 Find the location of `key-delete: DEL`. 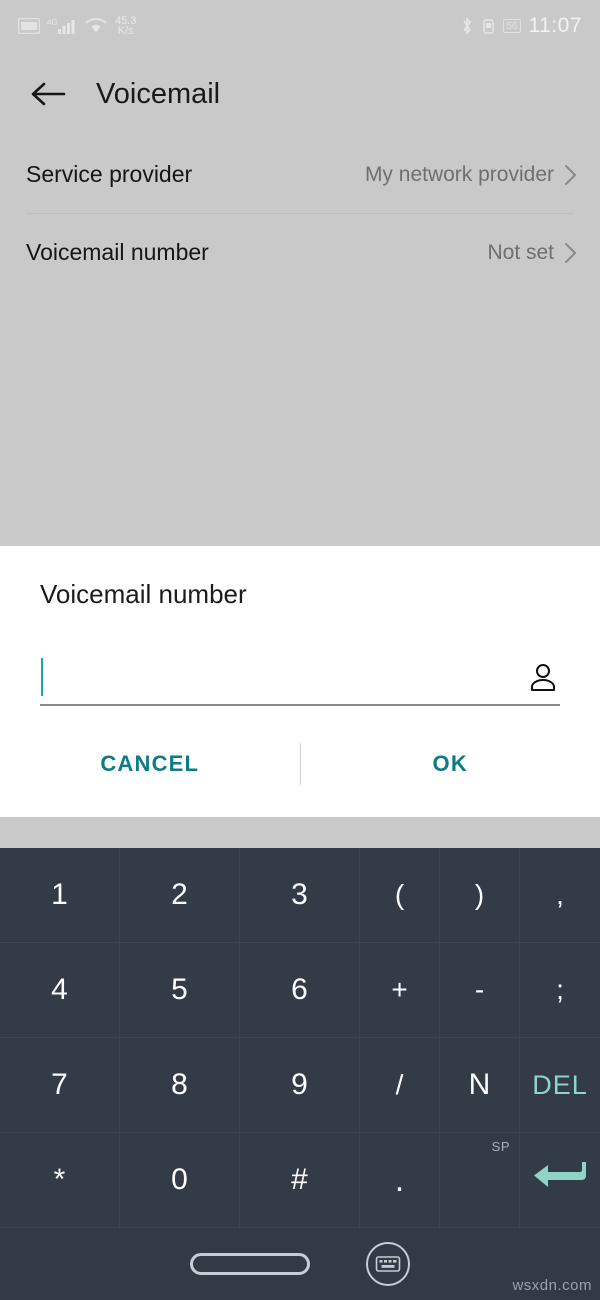

key-delete: DEL is located at coordinates (560, 1085).